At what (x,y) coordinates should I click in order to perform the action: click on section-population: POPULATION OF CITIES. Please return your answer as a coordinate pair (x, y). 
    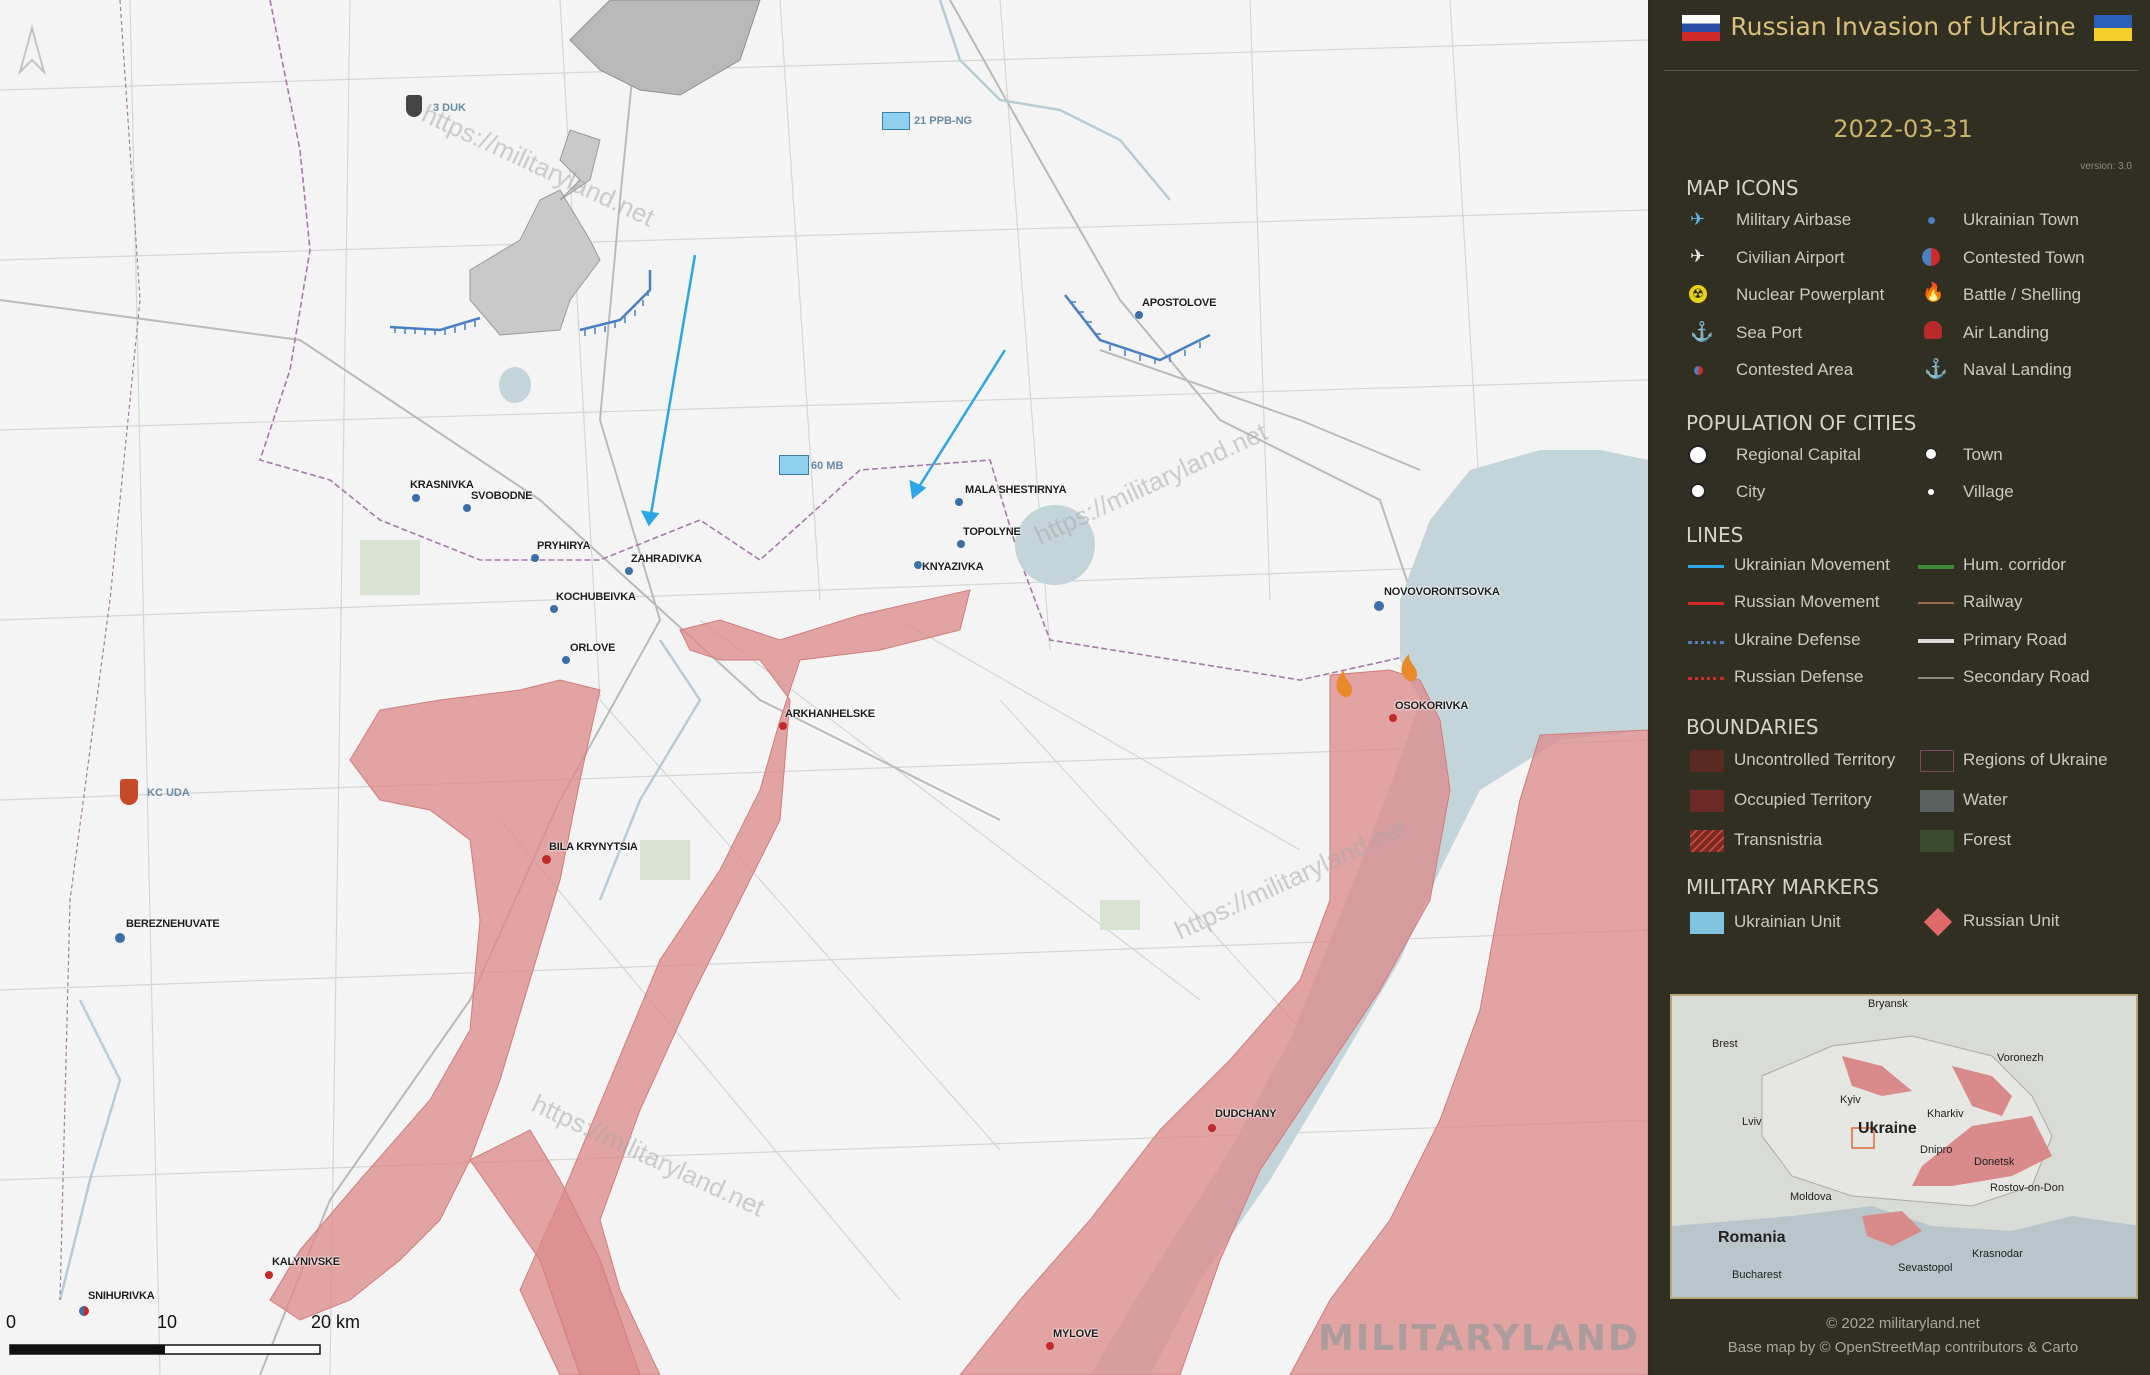
    Looking at the image, I should click on (1801, 423).